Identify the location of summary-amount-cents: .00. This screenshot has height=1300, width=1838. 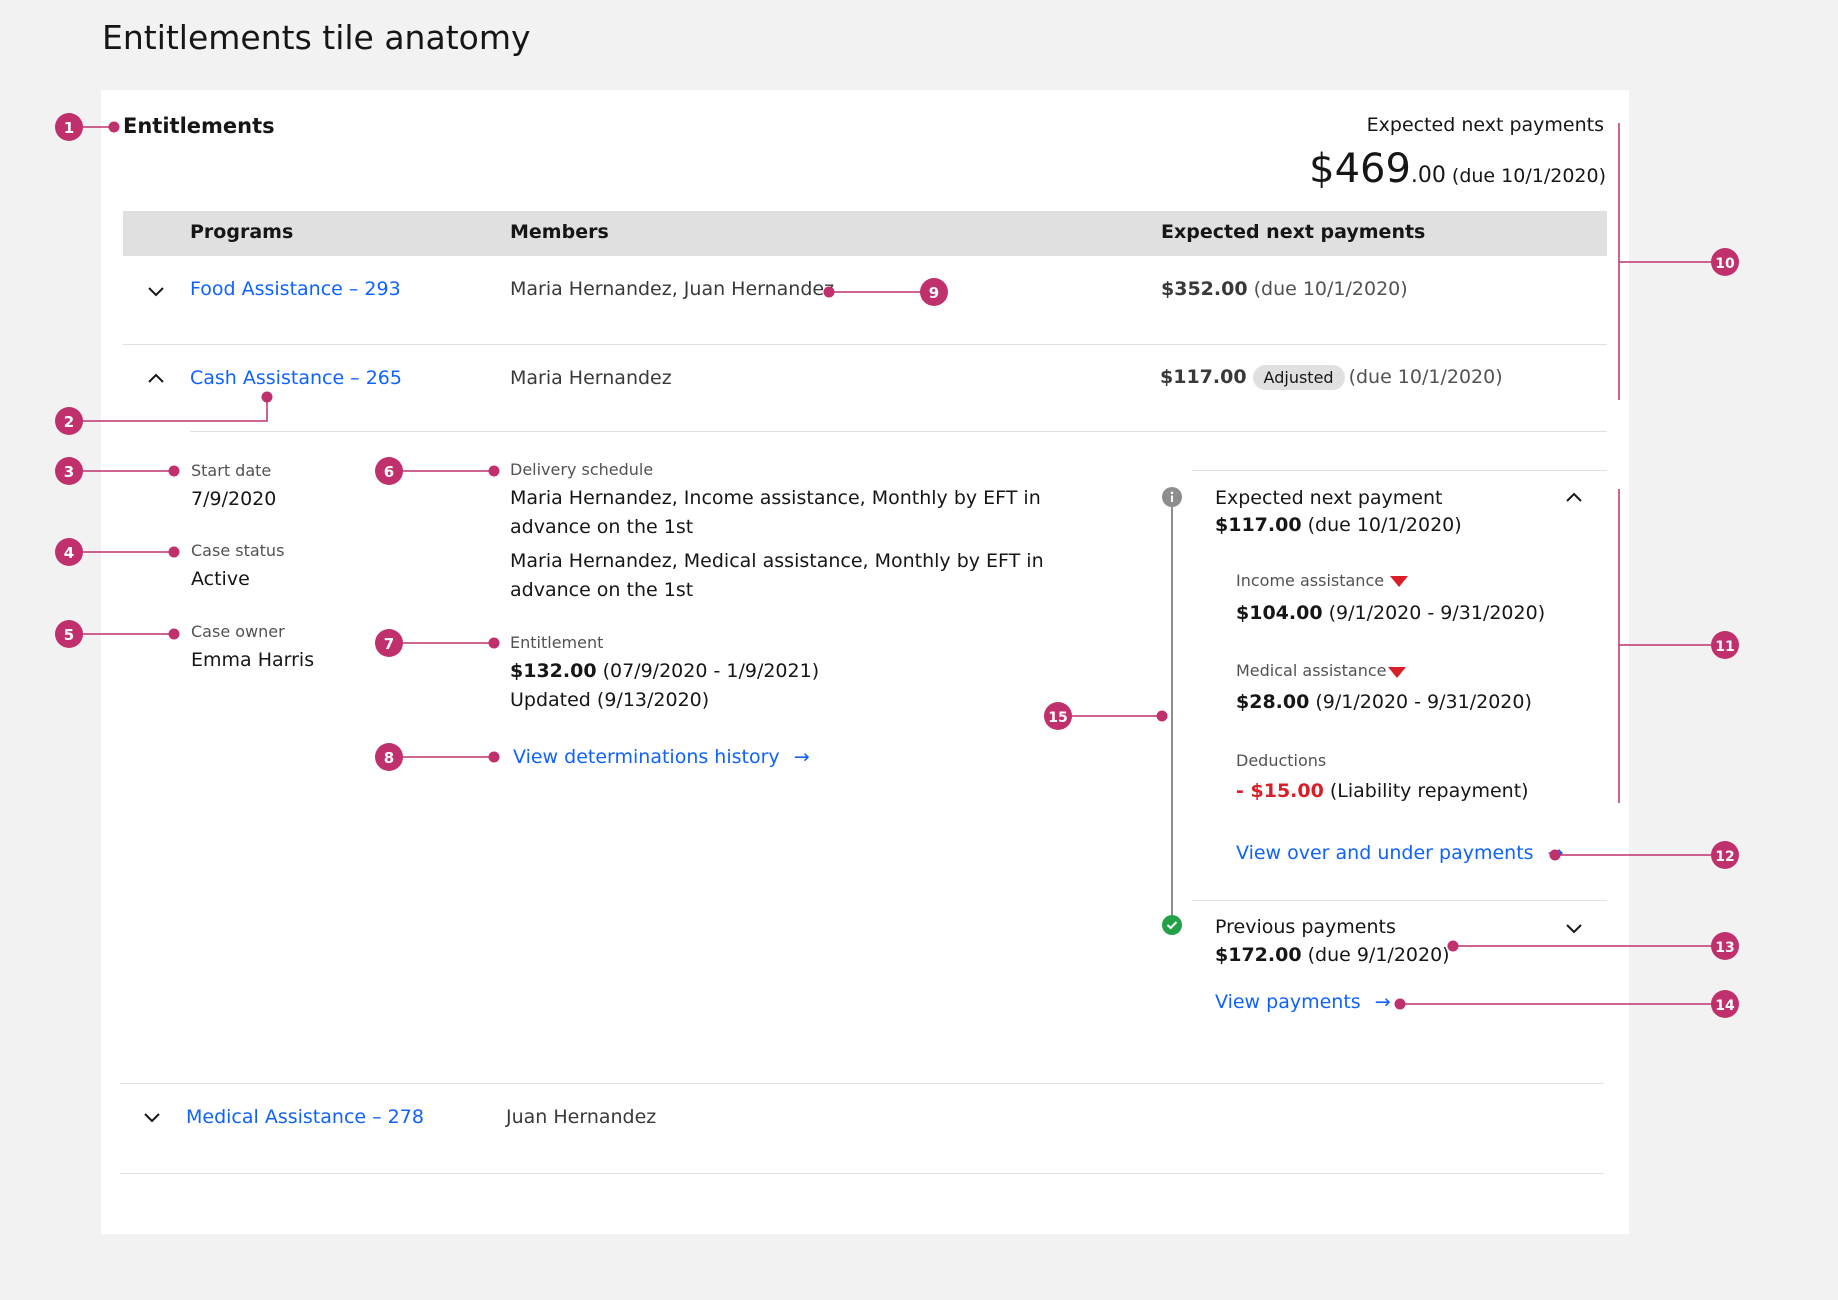
(1428, 175).